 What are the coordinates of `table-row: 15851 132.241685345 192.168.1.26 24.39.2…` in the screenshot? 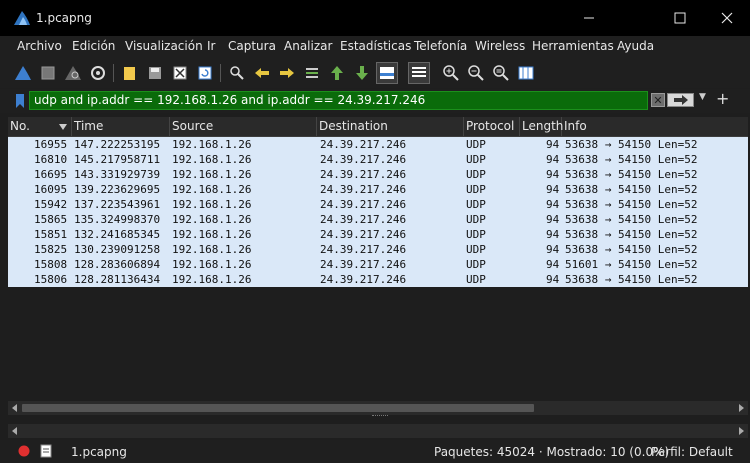 It's located at (378, 234).